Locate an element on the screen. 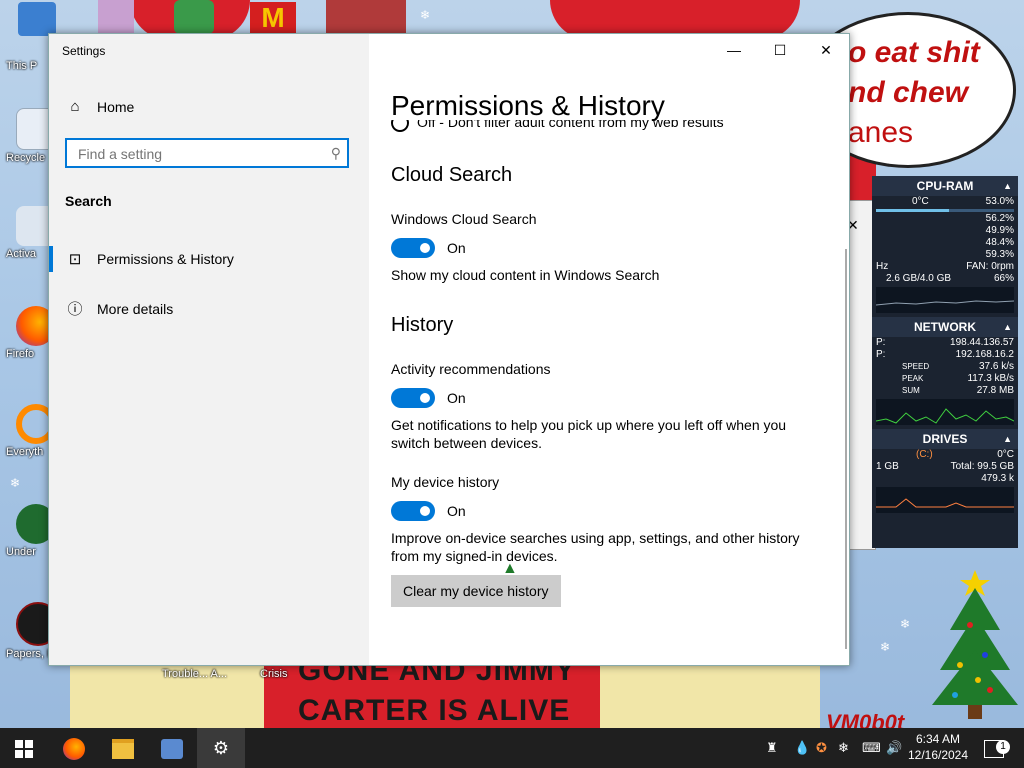 The width and height of the screenshot is (1024, 768). device-history-toggle: On is located at coordinates (428, 511).